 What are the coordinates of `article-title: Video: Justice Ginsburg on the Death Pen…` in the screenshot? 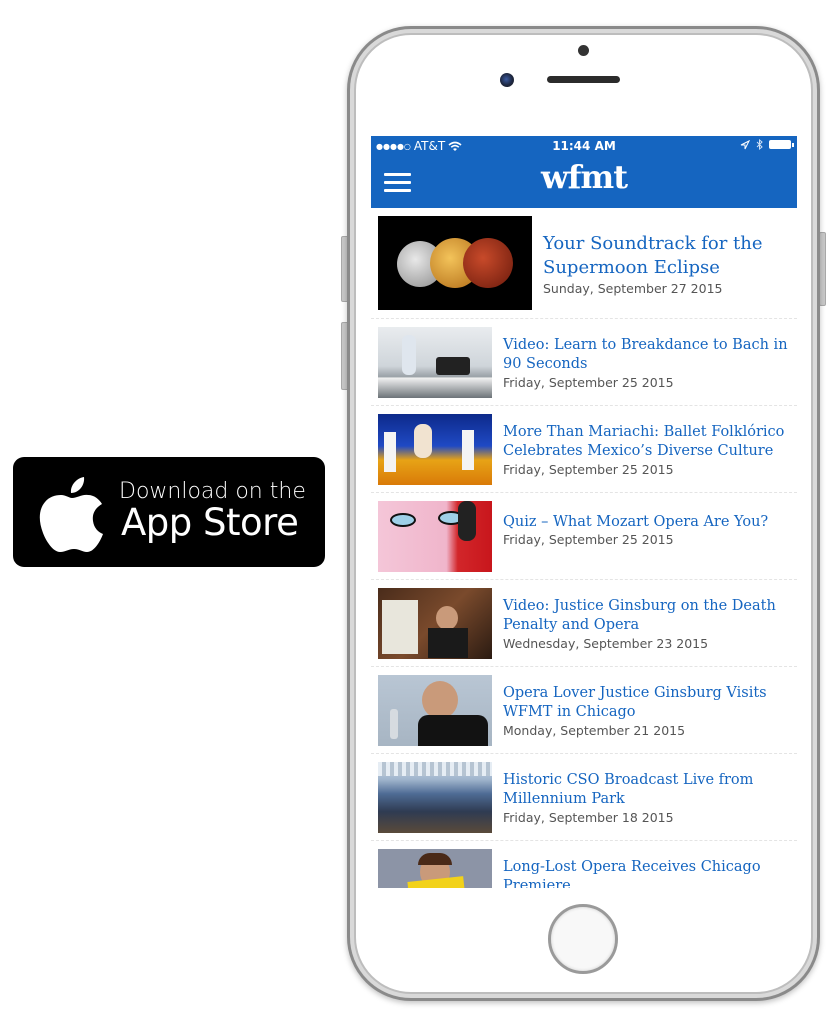 It's located at (647, 616).